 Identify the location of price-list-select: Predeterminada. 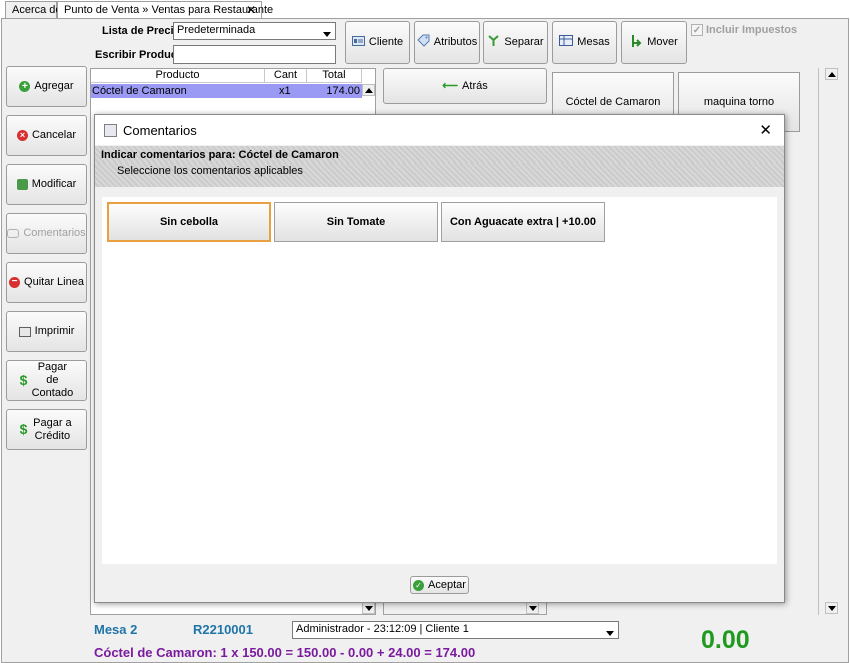
(254, 31).